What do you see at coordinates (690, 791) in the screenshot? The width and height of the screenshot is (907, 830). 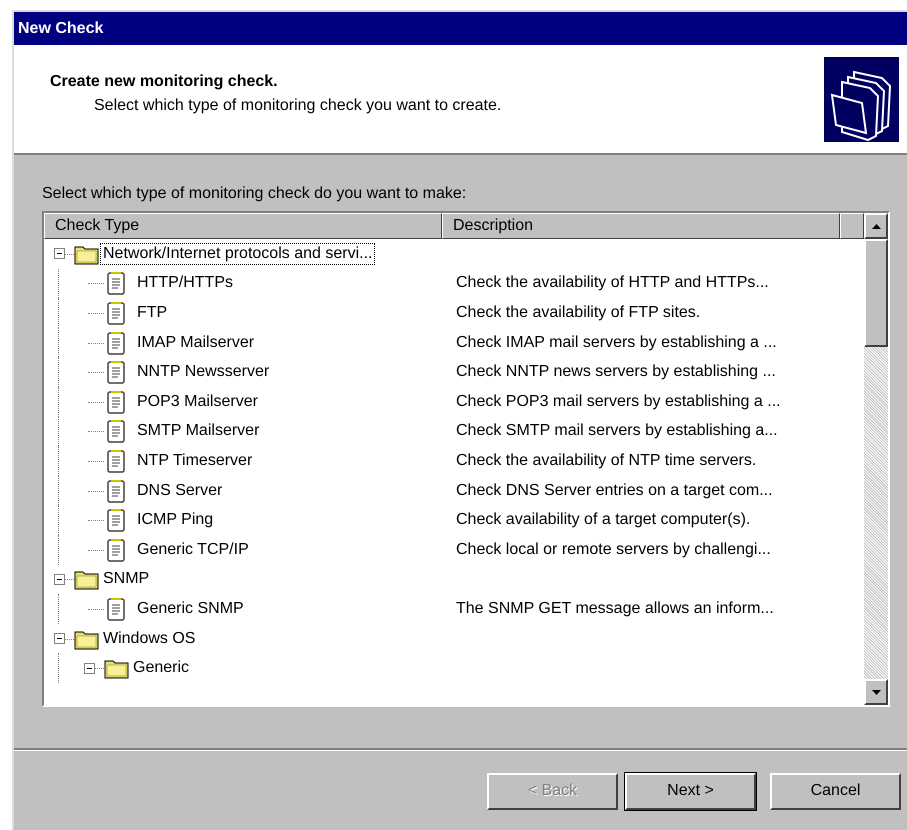 I see `next-button: Next >` at bounding box center [690, 791].